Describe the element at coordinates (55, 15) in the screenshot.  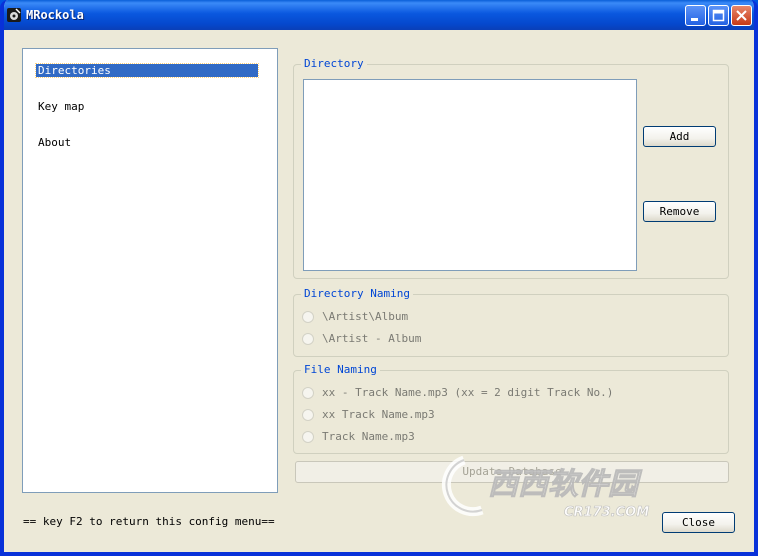
I see `window-title: MRockola` at that location.